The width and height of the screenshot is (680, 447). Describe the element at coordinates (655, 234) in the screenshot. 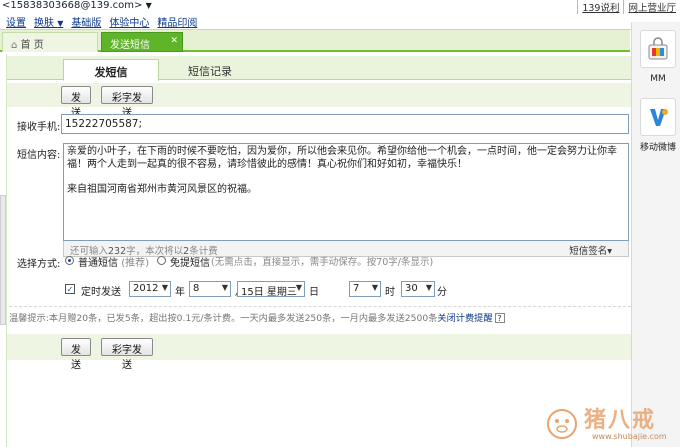

I see `right-app-panel: MM 移动微博` at that location.